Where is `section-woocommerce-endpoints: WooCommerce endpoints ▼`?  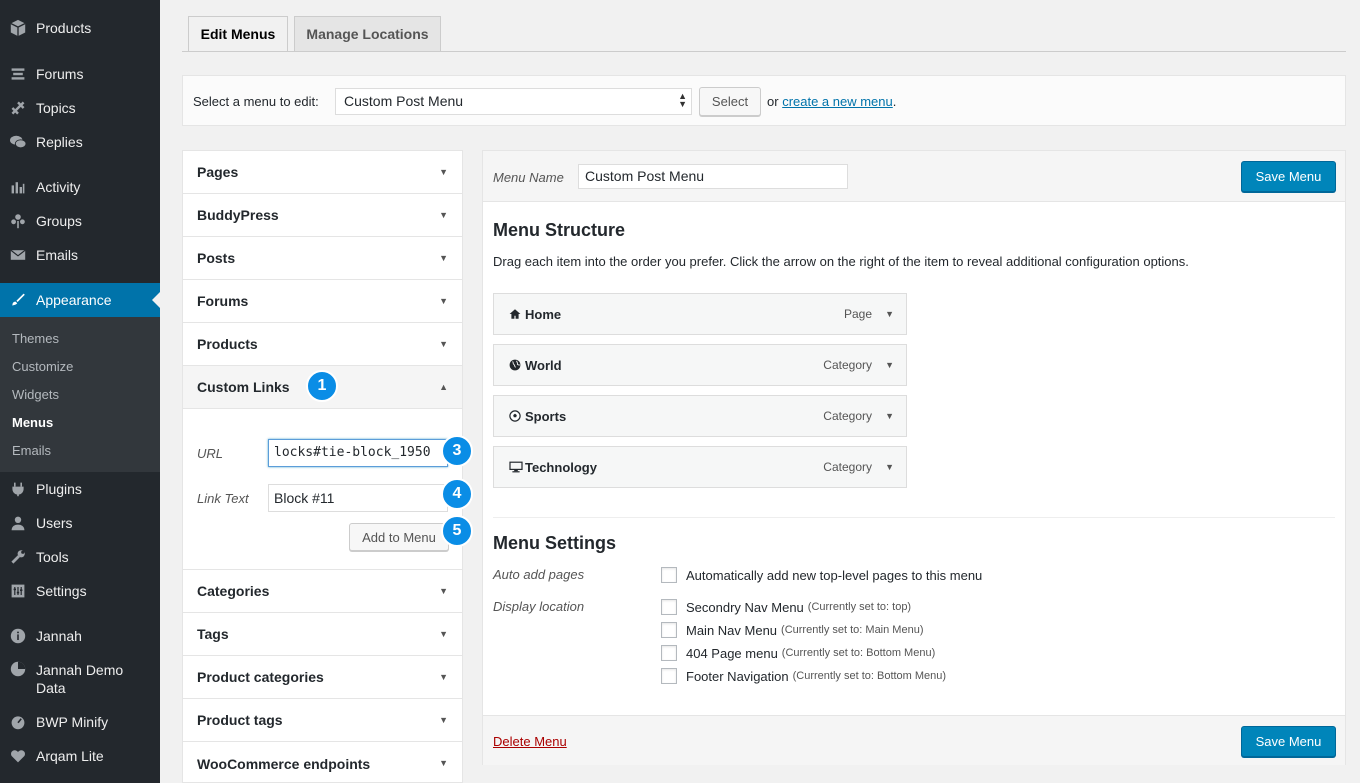
section-woocommerce-endpoints: WooCommerce endpoints ▼ is located at coordinates (322, 762).